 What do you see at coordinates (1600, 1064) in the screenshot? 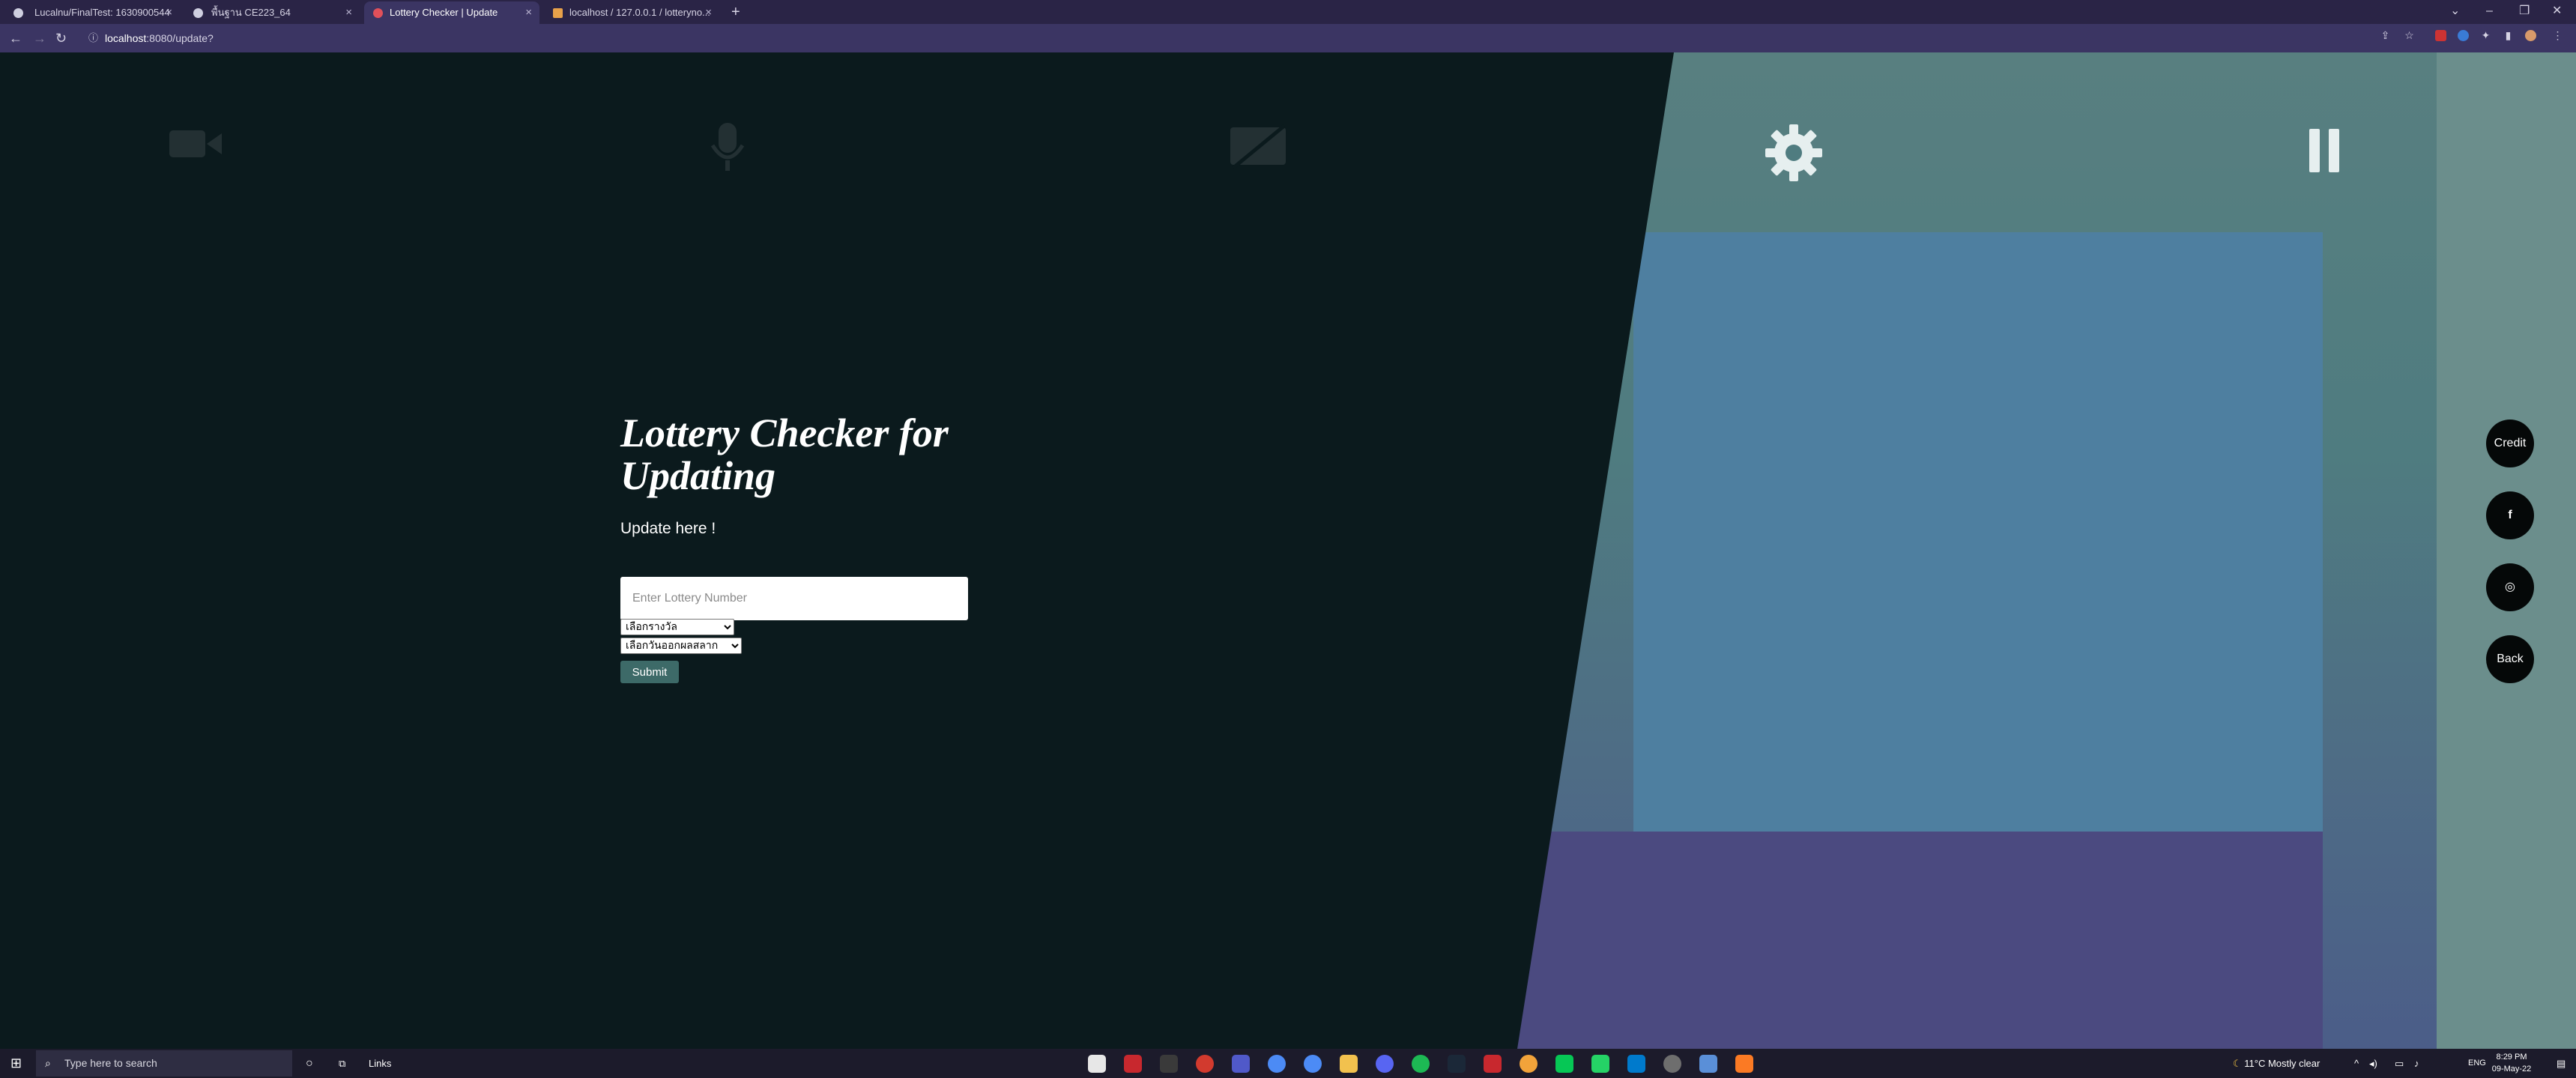
I see `whatsapp-icon` at bounding box center [1600, 1064].